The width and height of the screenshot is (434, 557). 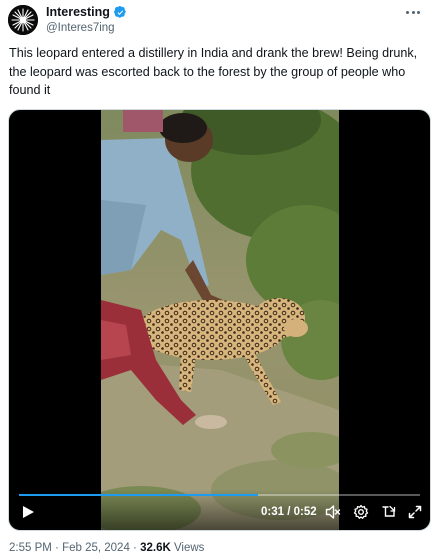 What do you see at coordinates (155, 548) in the screenshot?
I see `views-count: 32.6K` at bounding box center [155, 548].